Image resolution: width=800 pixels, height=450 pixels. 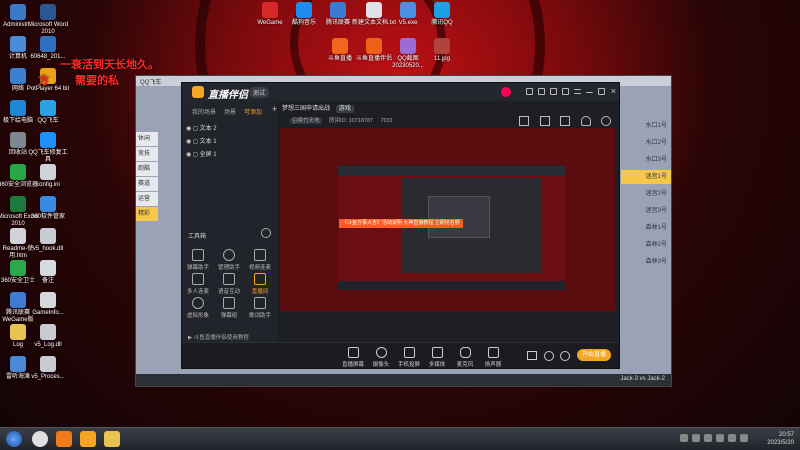 I want to click on camera-button: 摄像头, so click(x=381, y=357).